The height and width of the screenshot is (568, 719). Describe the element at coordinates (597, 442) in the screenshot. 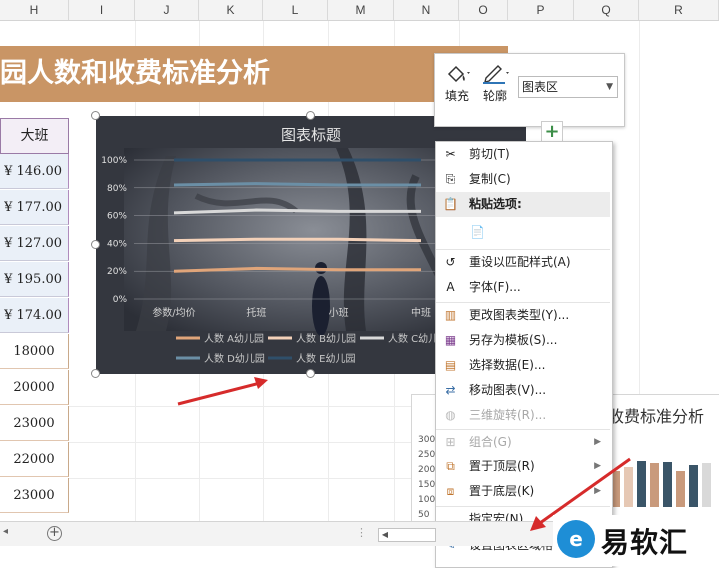

I see `chevron-right-icon: ▶` at that location.